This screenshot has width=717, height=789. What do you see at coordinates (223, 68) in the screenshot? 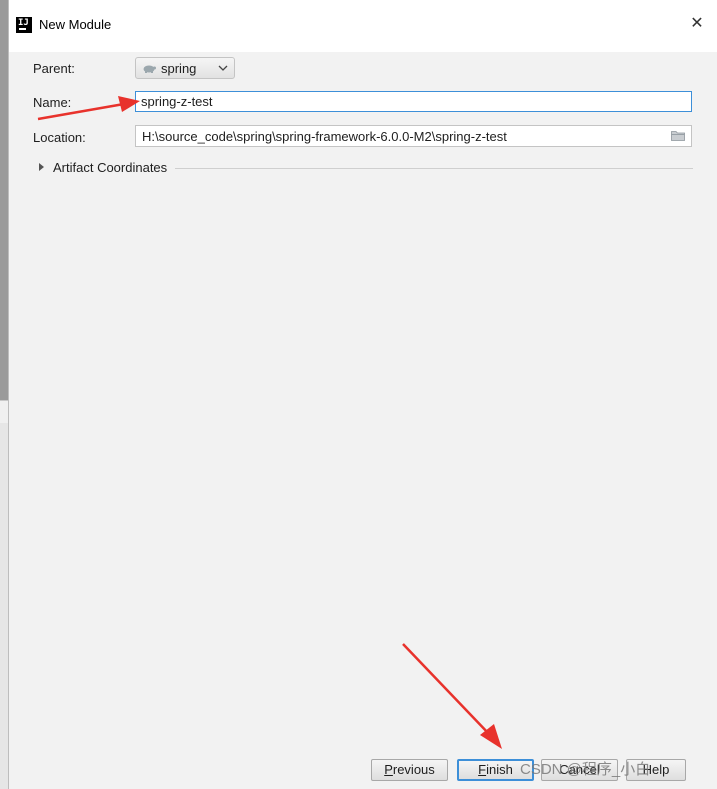
I see `chevron-down-icon` at bounding box center [223, 68].